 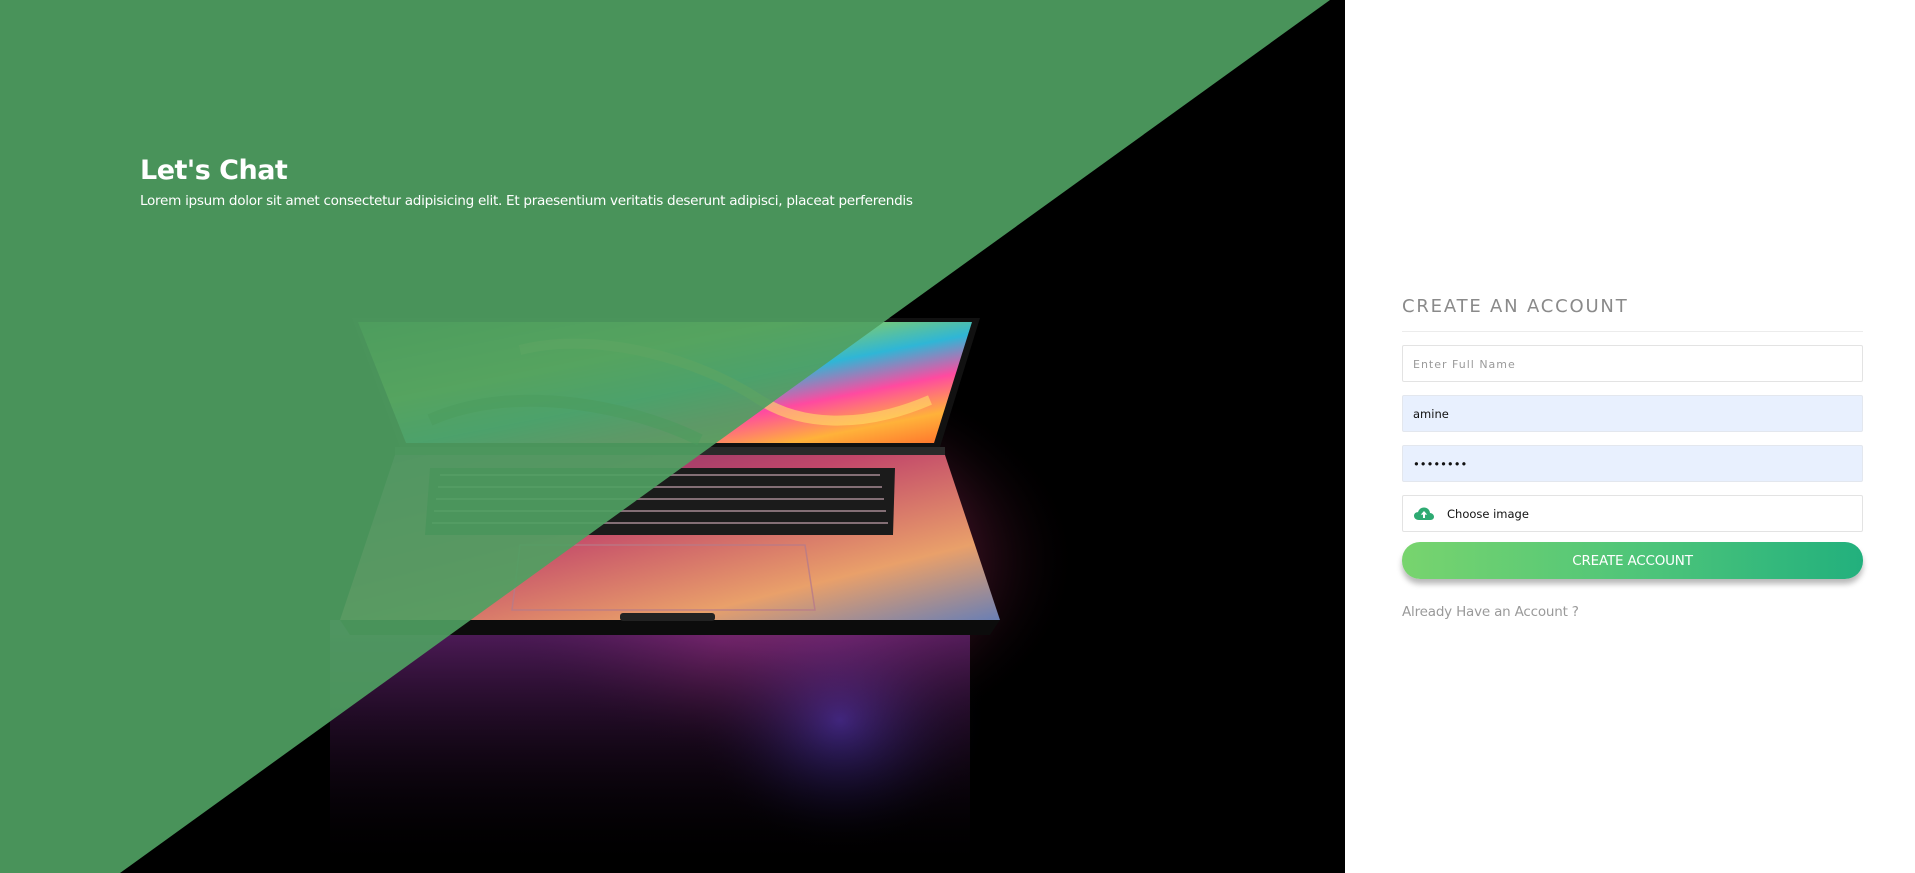 I want to click on choose-image-button: Choose image, so click(x=1632, y=513).